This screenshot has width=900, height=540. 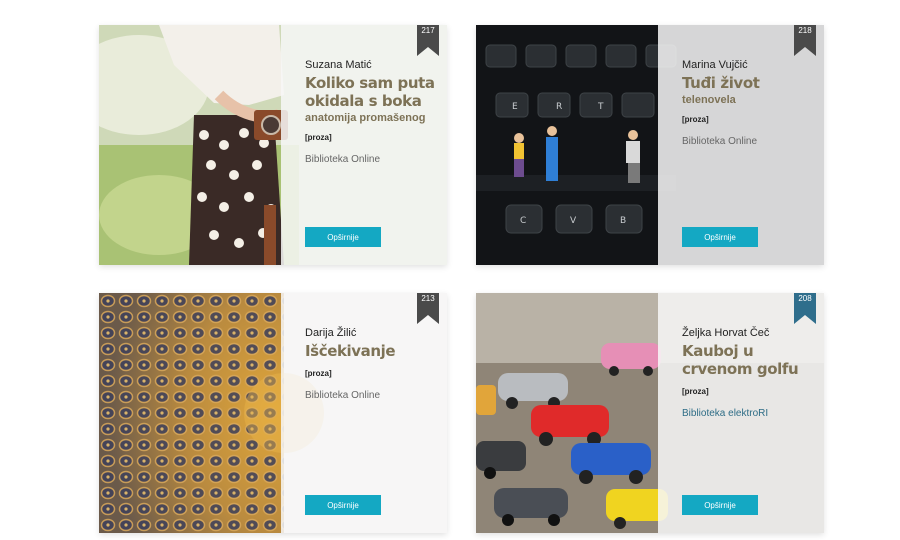 I want to click on svg-text: E, so click(x=515, y=107).